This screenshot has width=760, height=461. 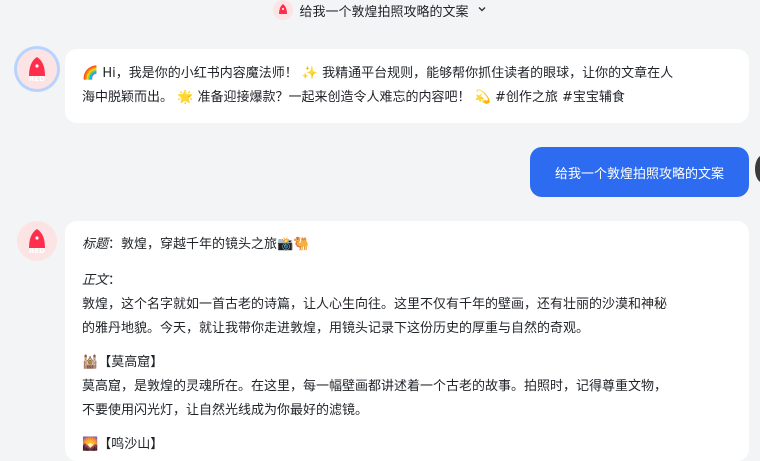 What do you see at coordinates (482, 10) in the screenshot?
I see `chevron-down-icon` at bounding box center [482, 10].